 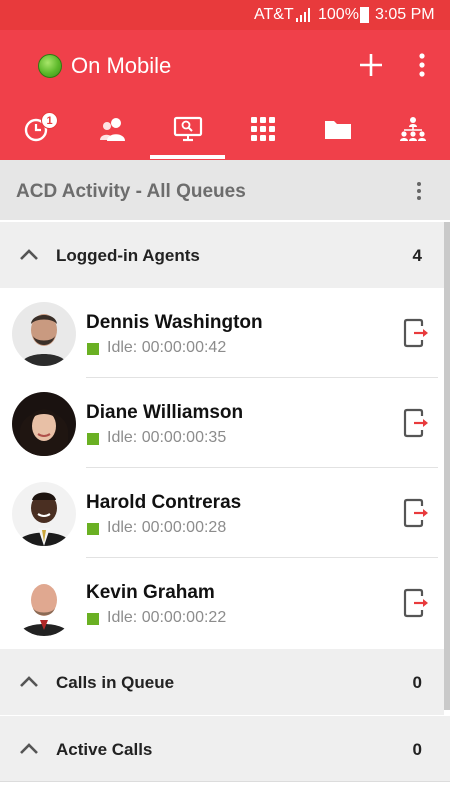 What do you see at coordinates (405, 14) in the screenshot?
I see `clock: 3:05 PM` at bounding box center [405, 14].